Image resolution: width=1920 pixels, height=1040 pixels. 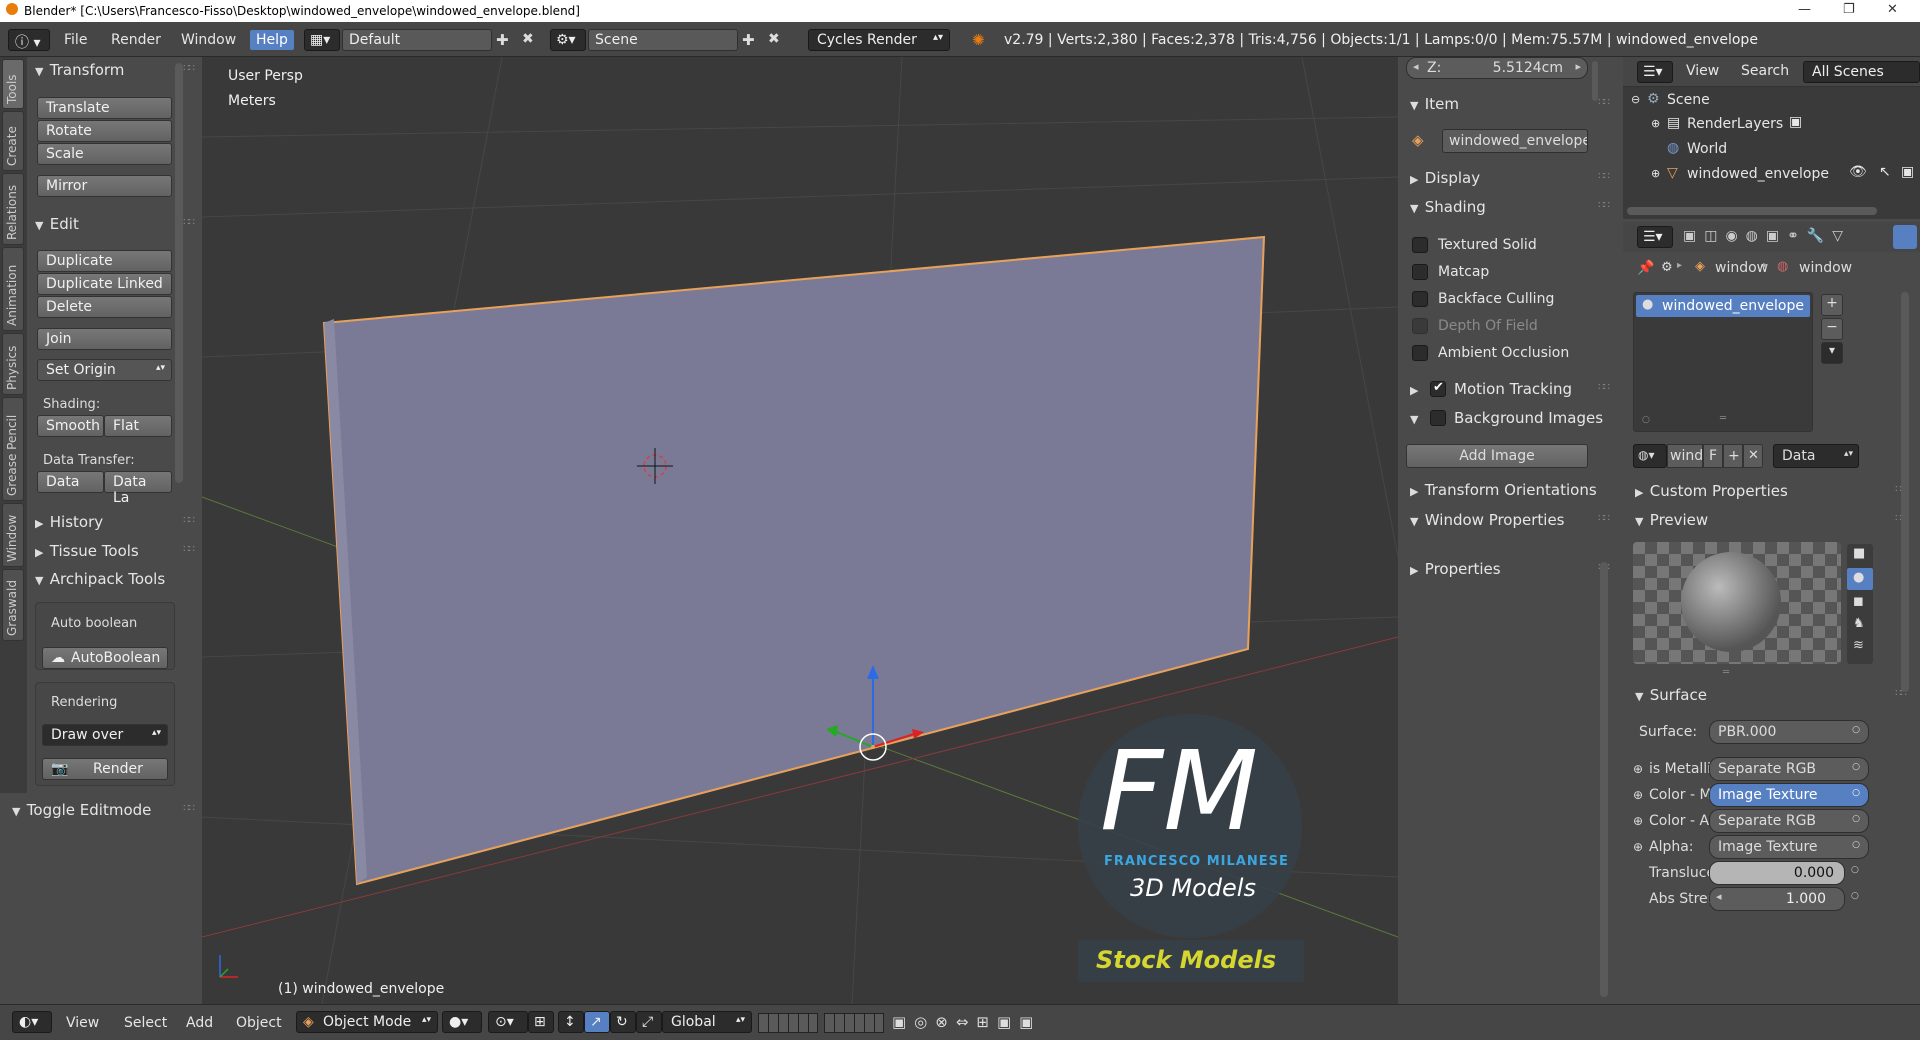 What do you see at coordinates (1789, 732) in the screenshot?
I see `surface-shader-field: PBR.000 ○` at bounding box center [1789, 732].